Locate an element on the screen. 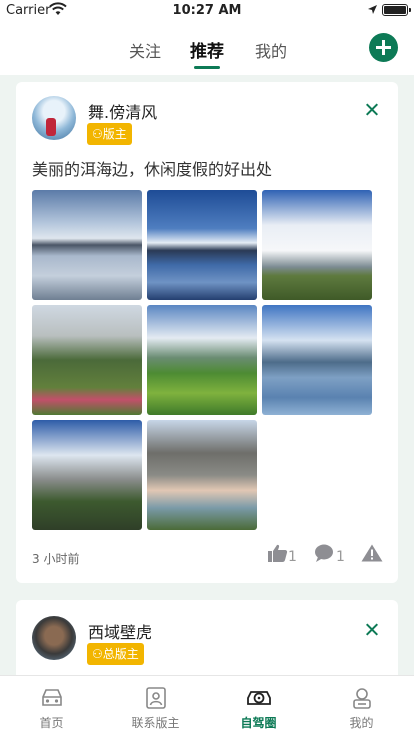 This screenshot has height=736, width=414. car-icon is located at coordinates (52, 697).